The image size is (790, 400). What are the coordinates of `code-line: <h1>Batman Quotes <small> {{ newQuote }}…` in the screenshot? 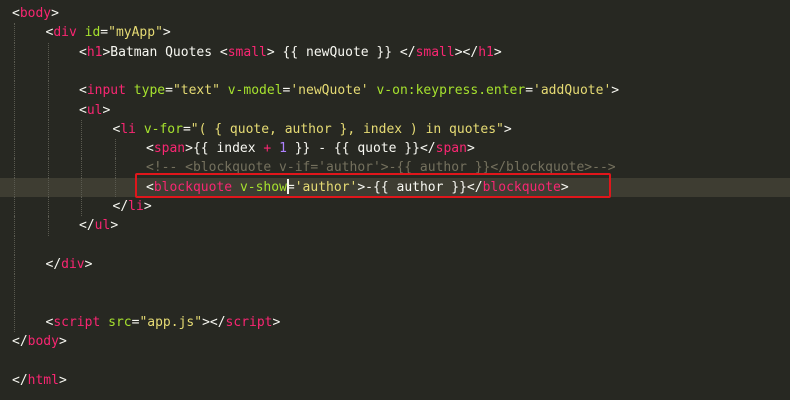 It's located at (395, 52).